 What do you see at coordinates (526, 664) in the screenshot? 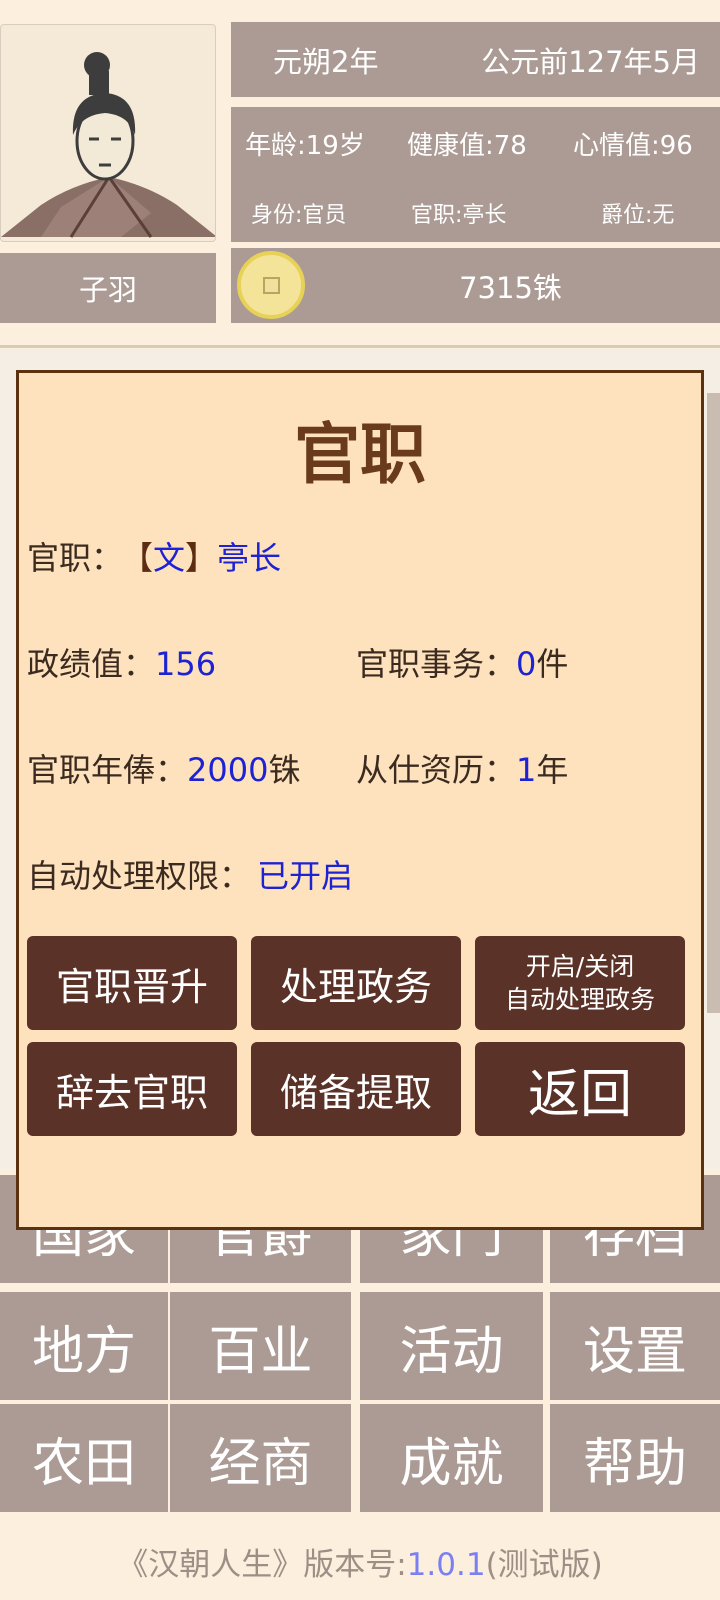
I see `affairs-value: 0` at bounding box center [526, 664].